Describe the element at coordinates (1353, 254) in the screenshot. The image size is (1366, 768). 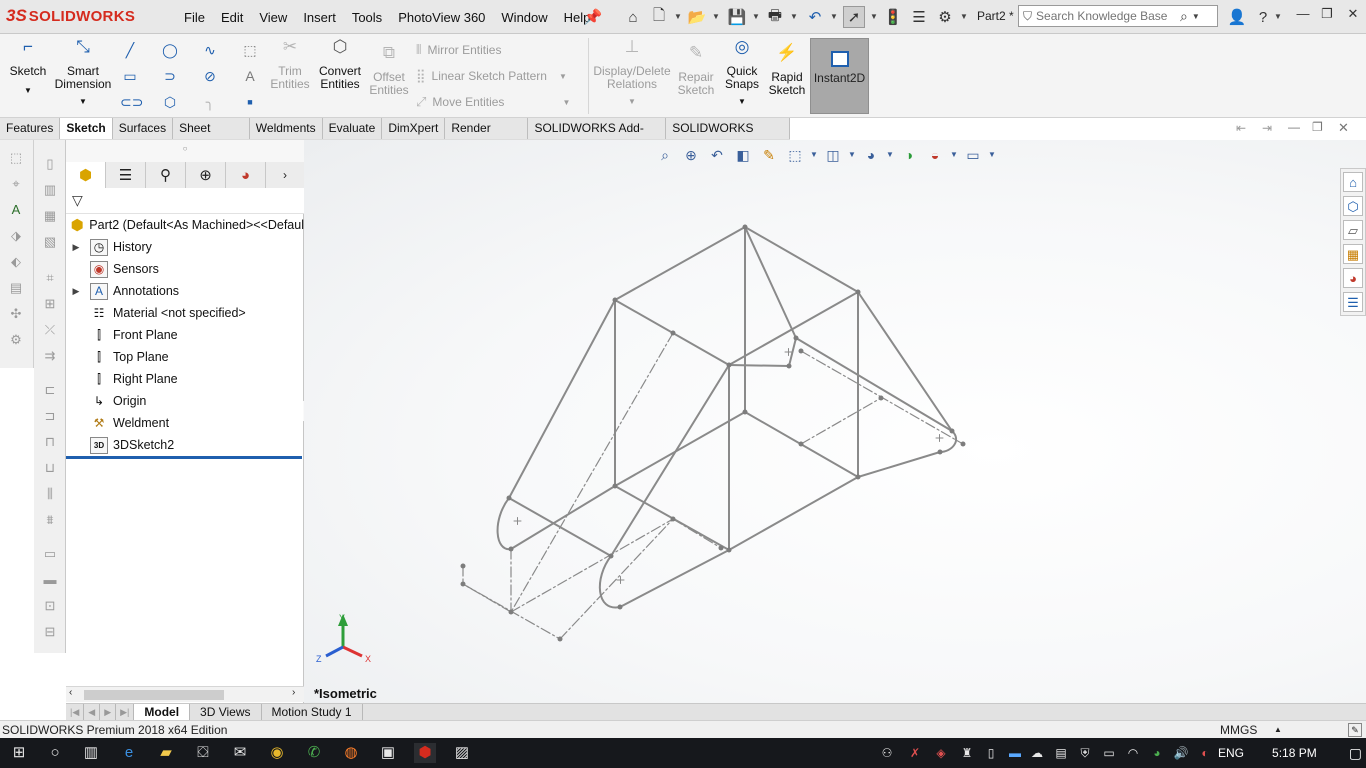
I see `view-palette-icon: ▦` at that location.